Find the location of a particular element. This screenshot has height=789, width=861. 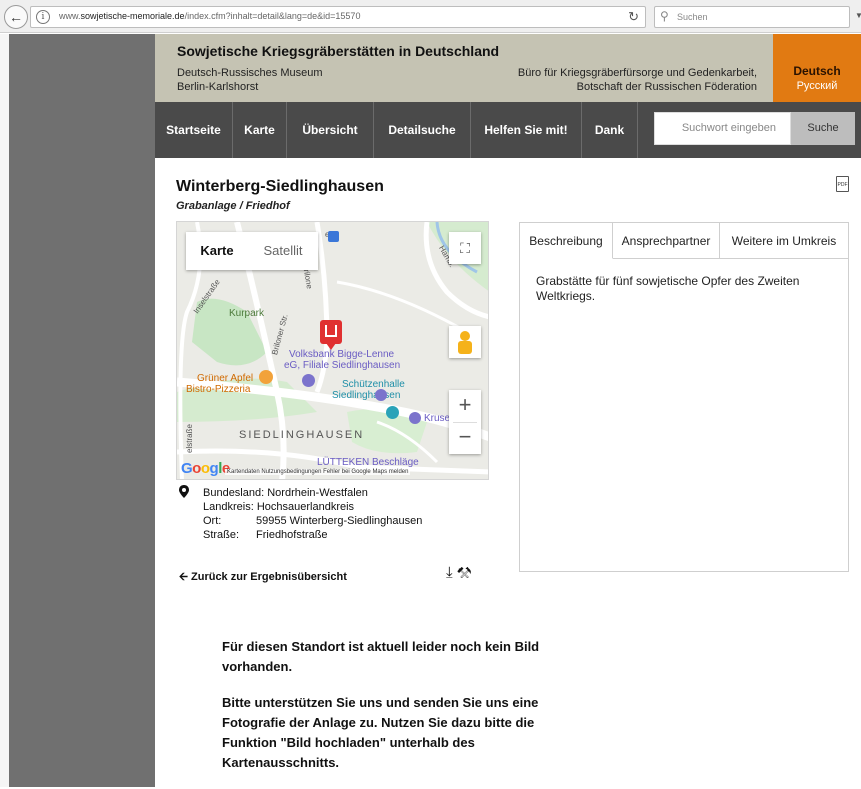

info-icon: i is located at coordinates (43, 17).